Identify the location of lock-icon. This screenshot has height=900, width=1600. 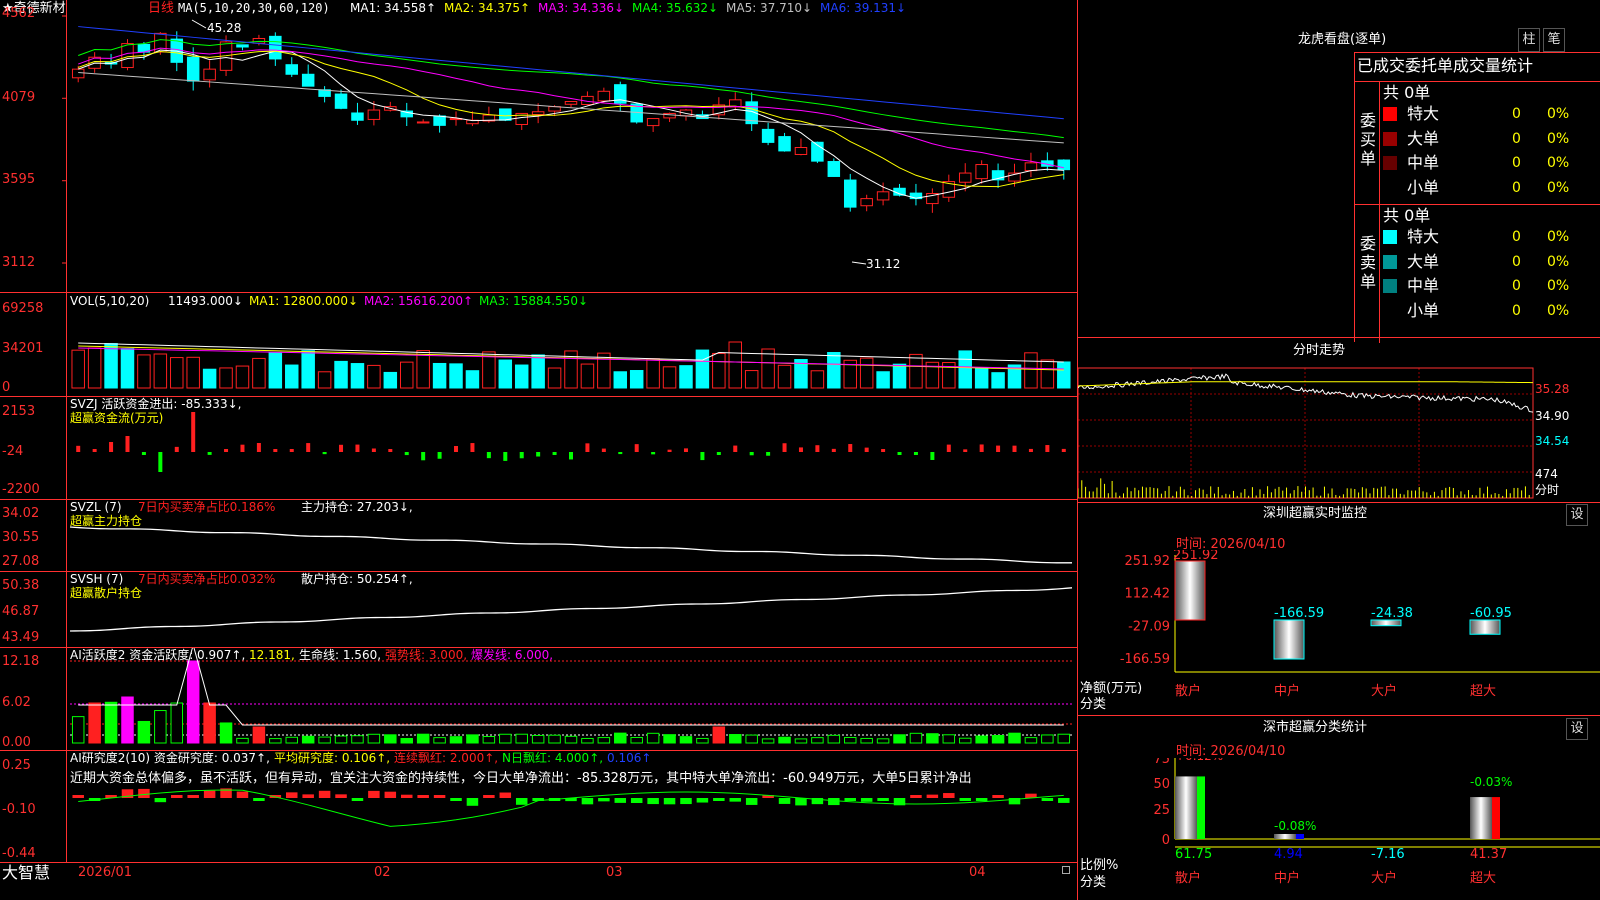
(1066, 870).